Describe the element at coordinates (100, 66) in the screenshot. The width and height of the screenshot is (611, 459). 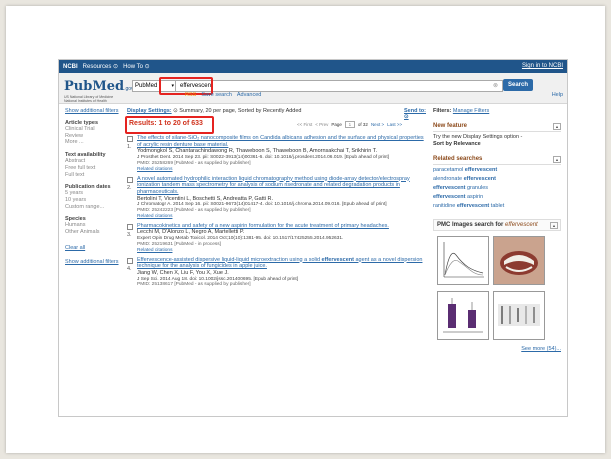
I see `resources-menu: Resources ⊙` at that location.